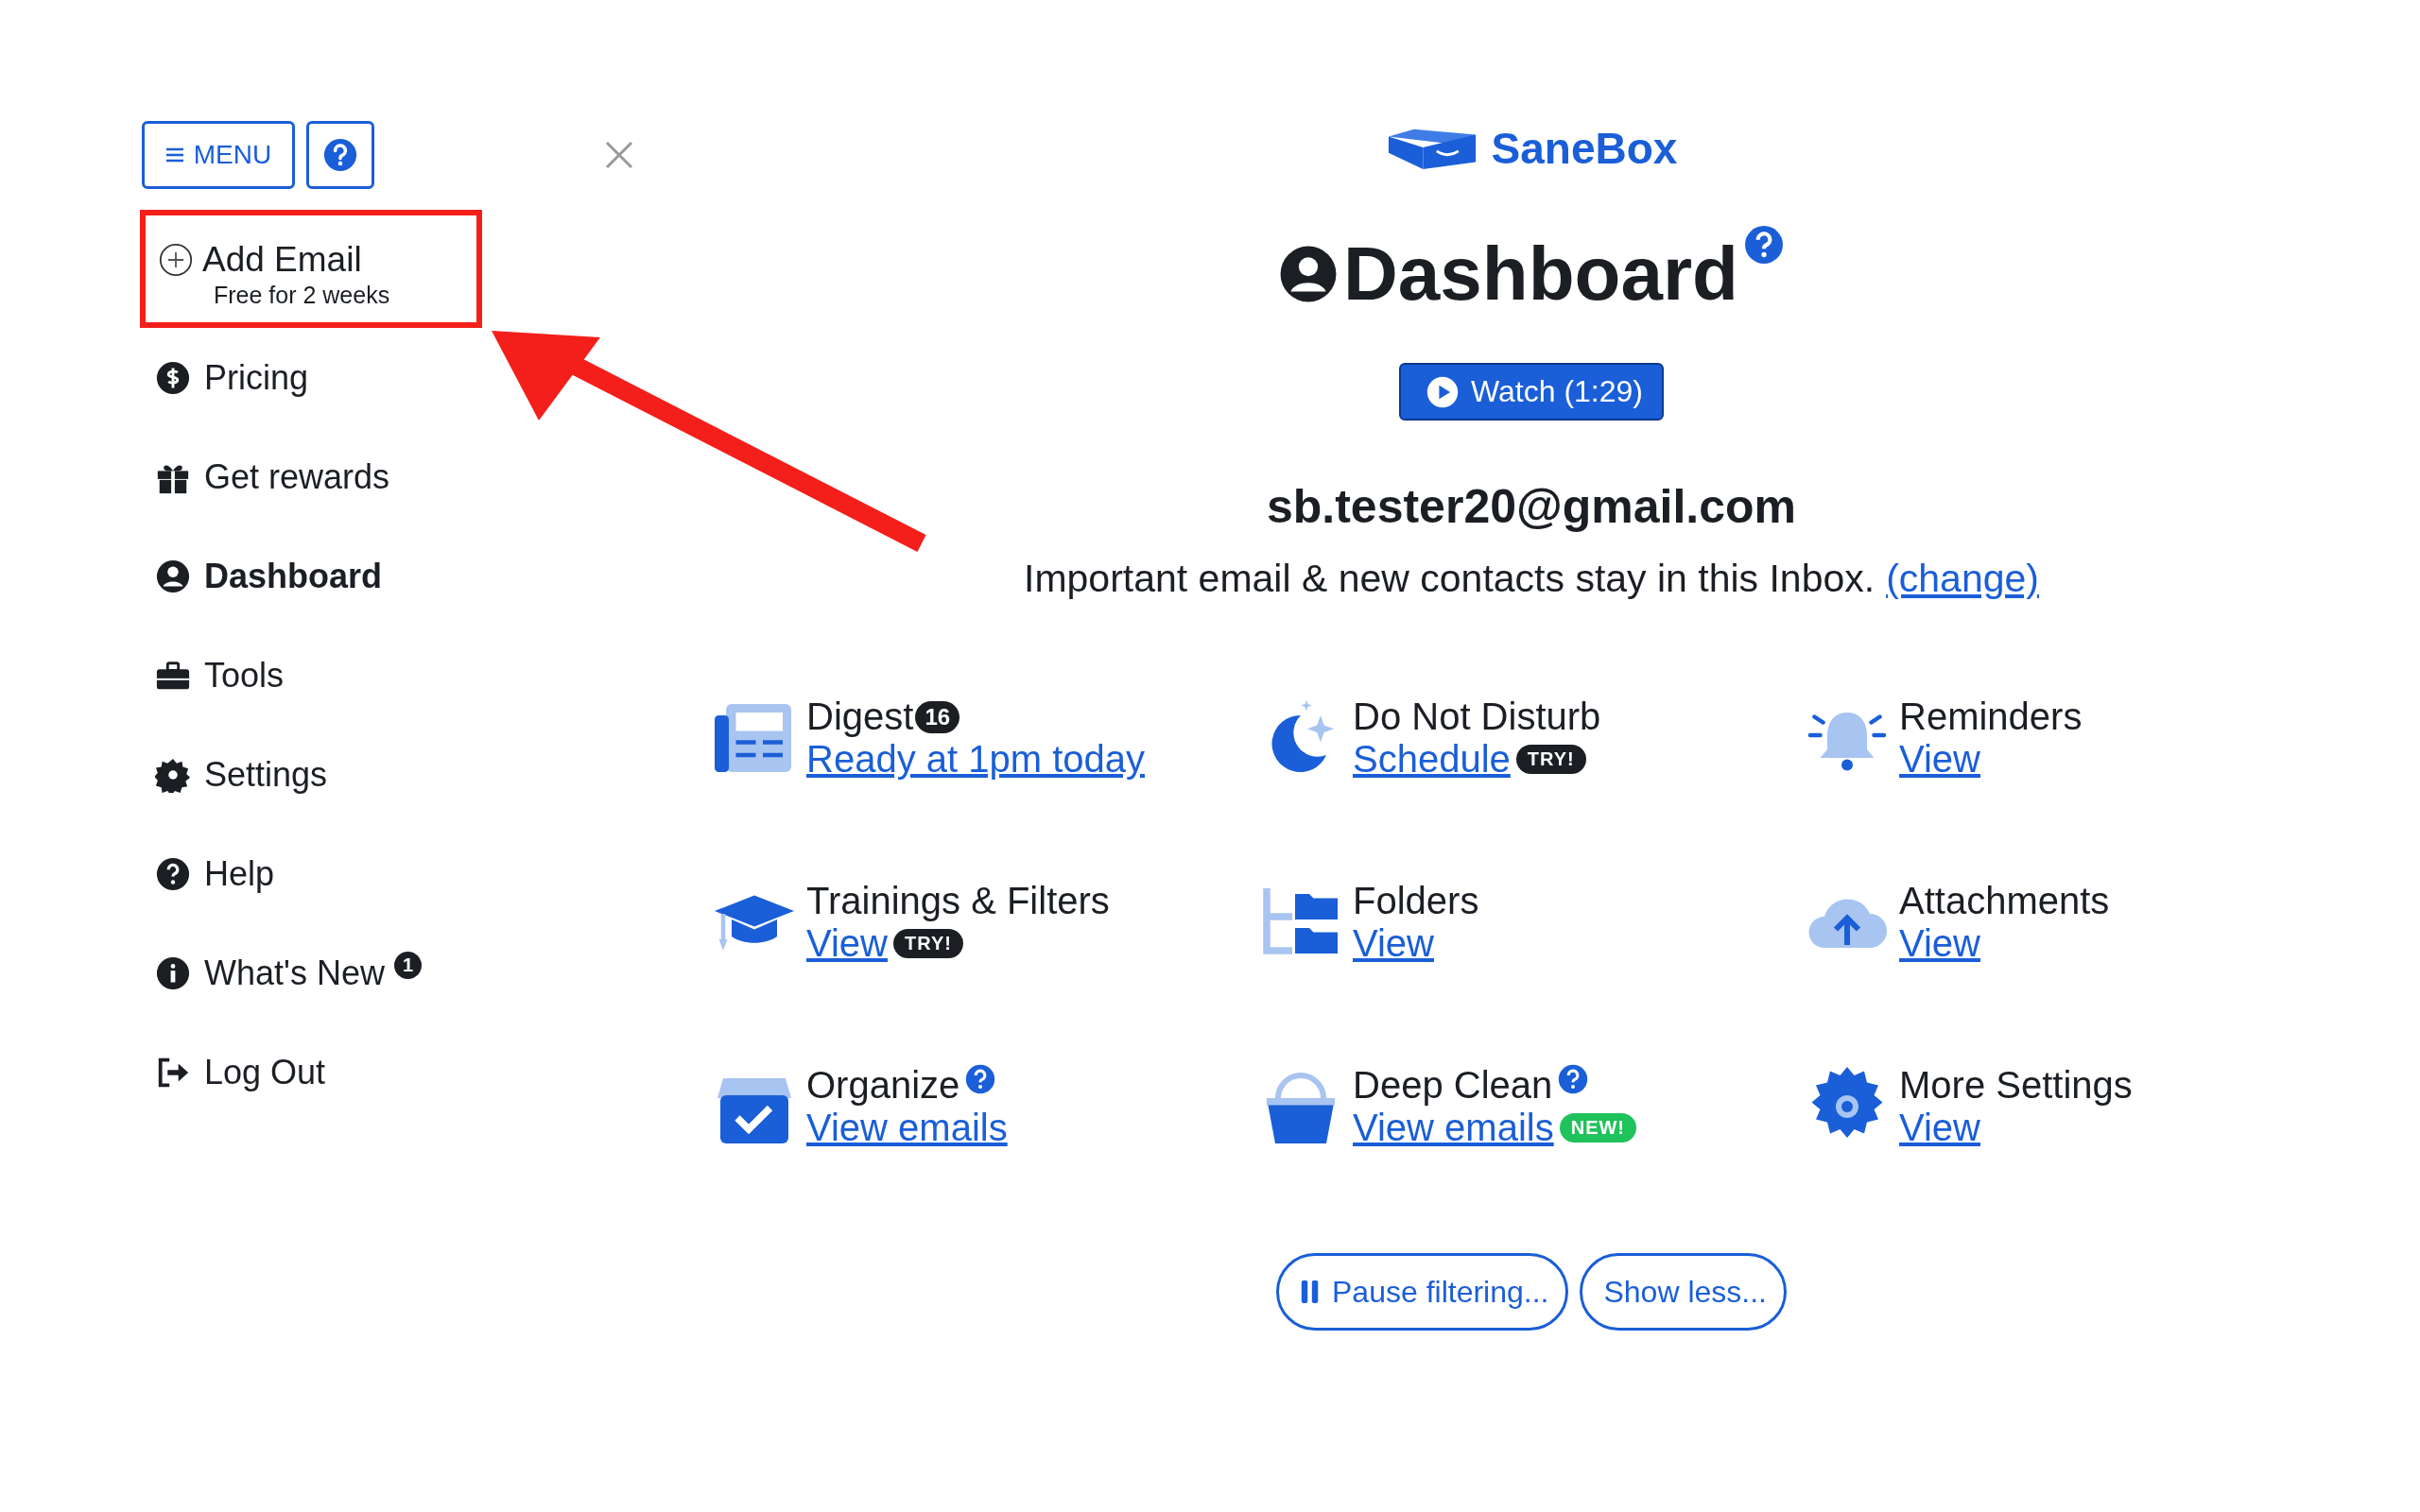  I want to click on dollar-icon, so click(173, 377).